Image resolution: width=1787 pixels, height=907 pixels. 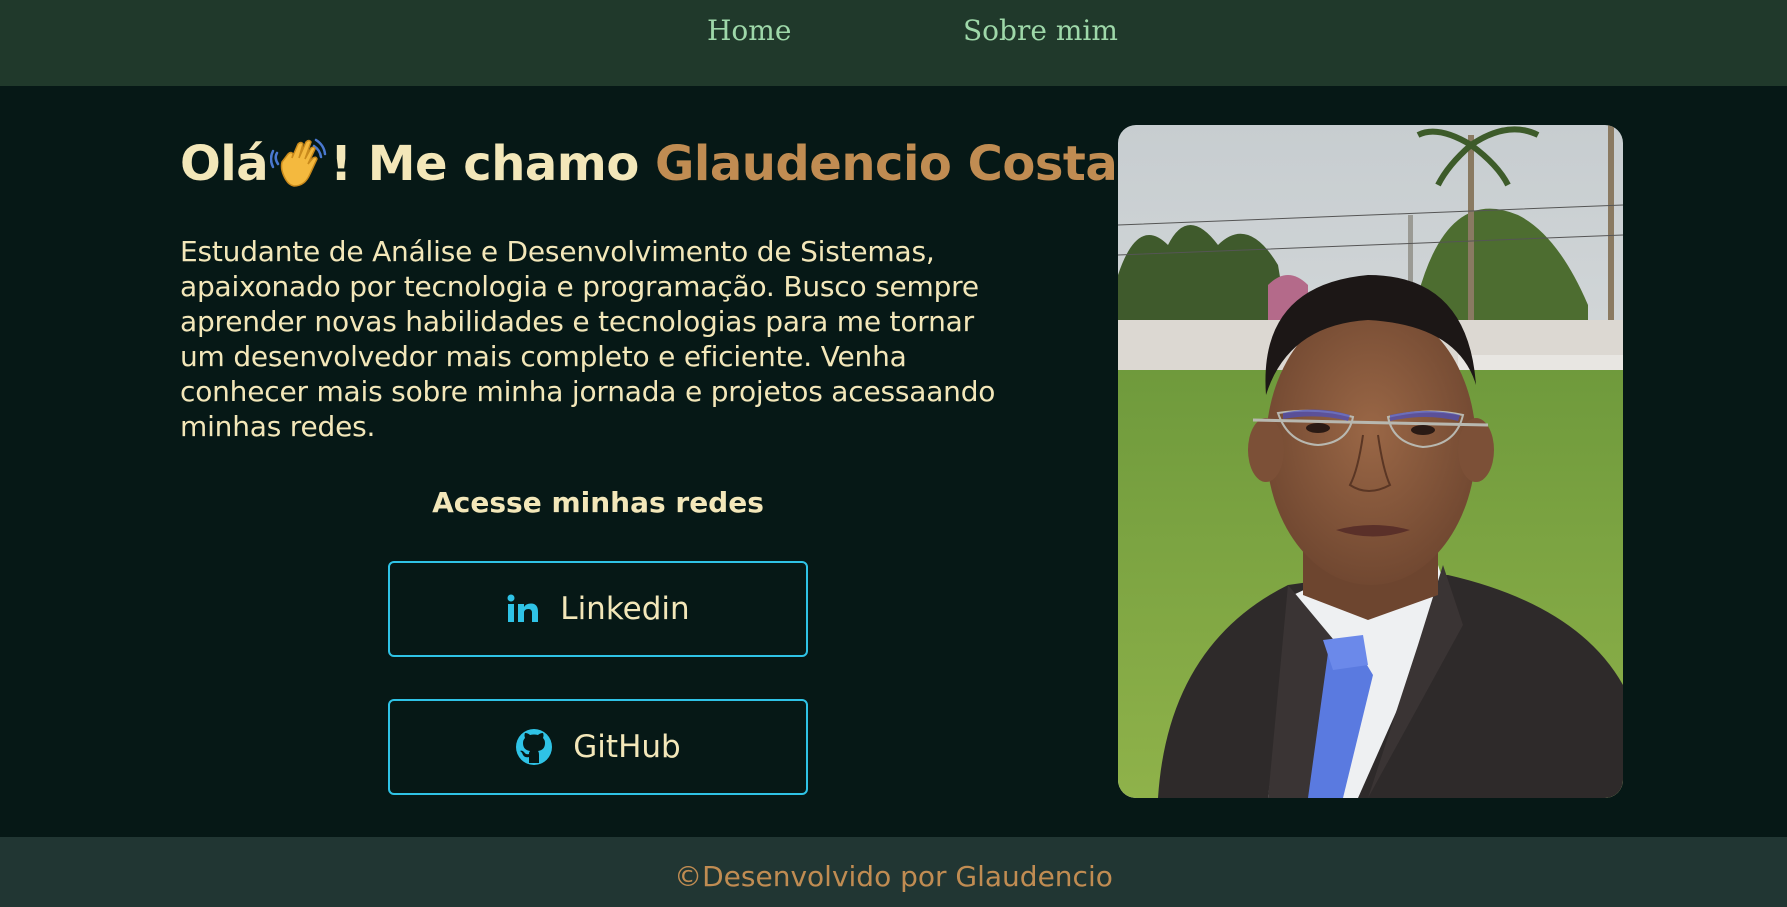 I want to click on socials-heading: Acesse minhas redes, so click(x=598, y=502).